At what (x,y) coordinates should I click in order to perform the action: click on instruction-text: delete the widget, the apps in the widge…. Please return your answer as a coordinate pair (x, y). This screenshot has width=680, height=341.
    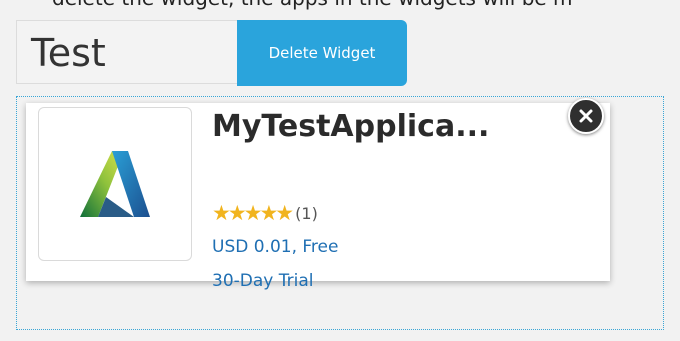
    Looking at the image, I should click on (312, 5).